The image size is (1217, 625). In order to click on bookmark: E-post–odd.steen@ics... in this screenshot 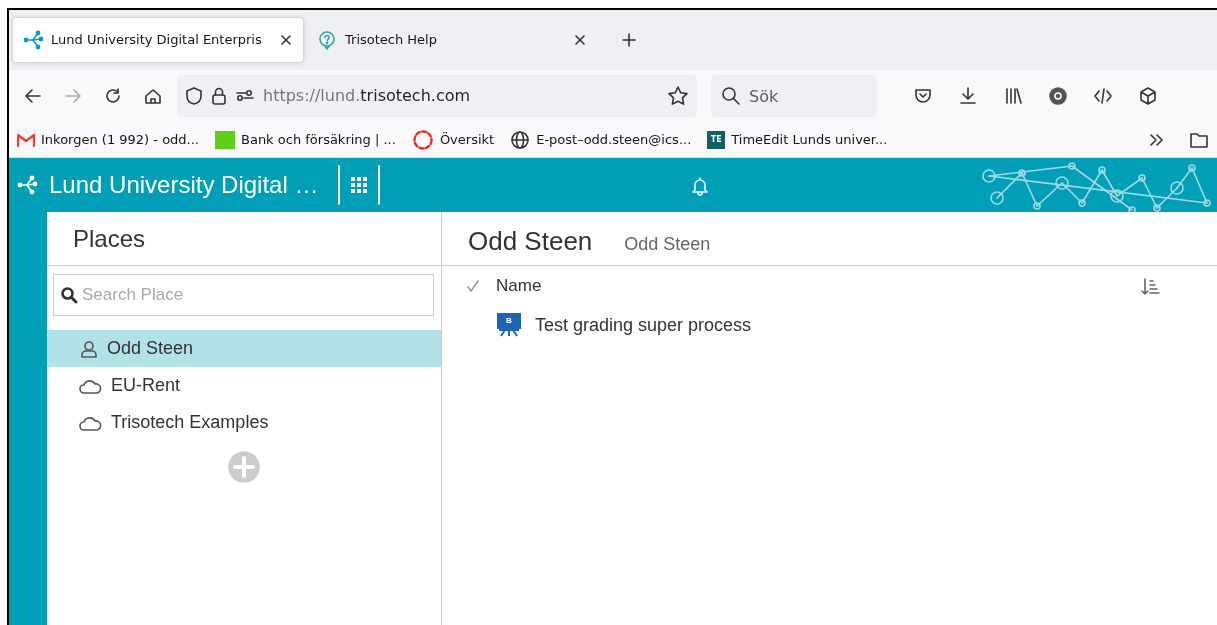, I will do `click(601, 139)`.